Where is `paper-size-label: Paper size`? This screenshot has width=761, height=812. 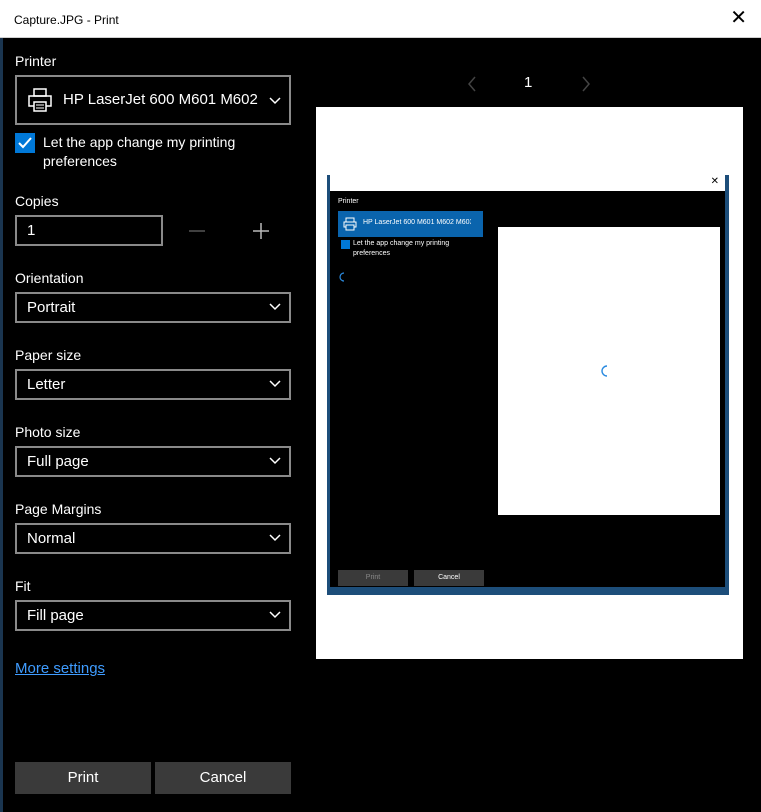
paper-size-label: Paper size is located at coordinates (48, 355).